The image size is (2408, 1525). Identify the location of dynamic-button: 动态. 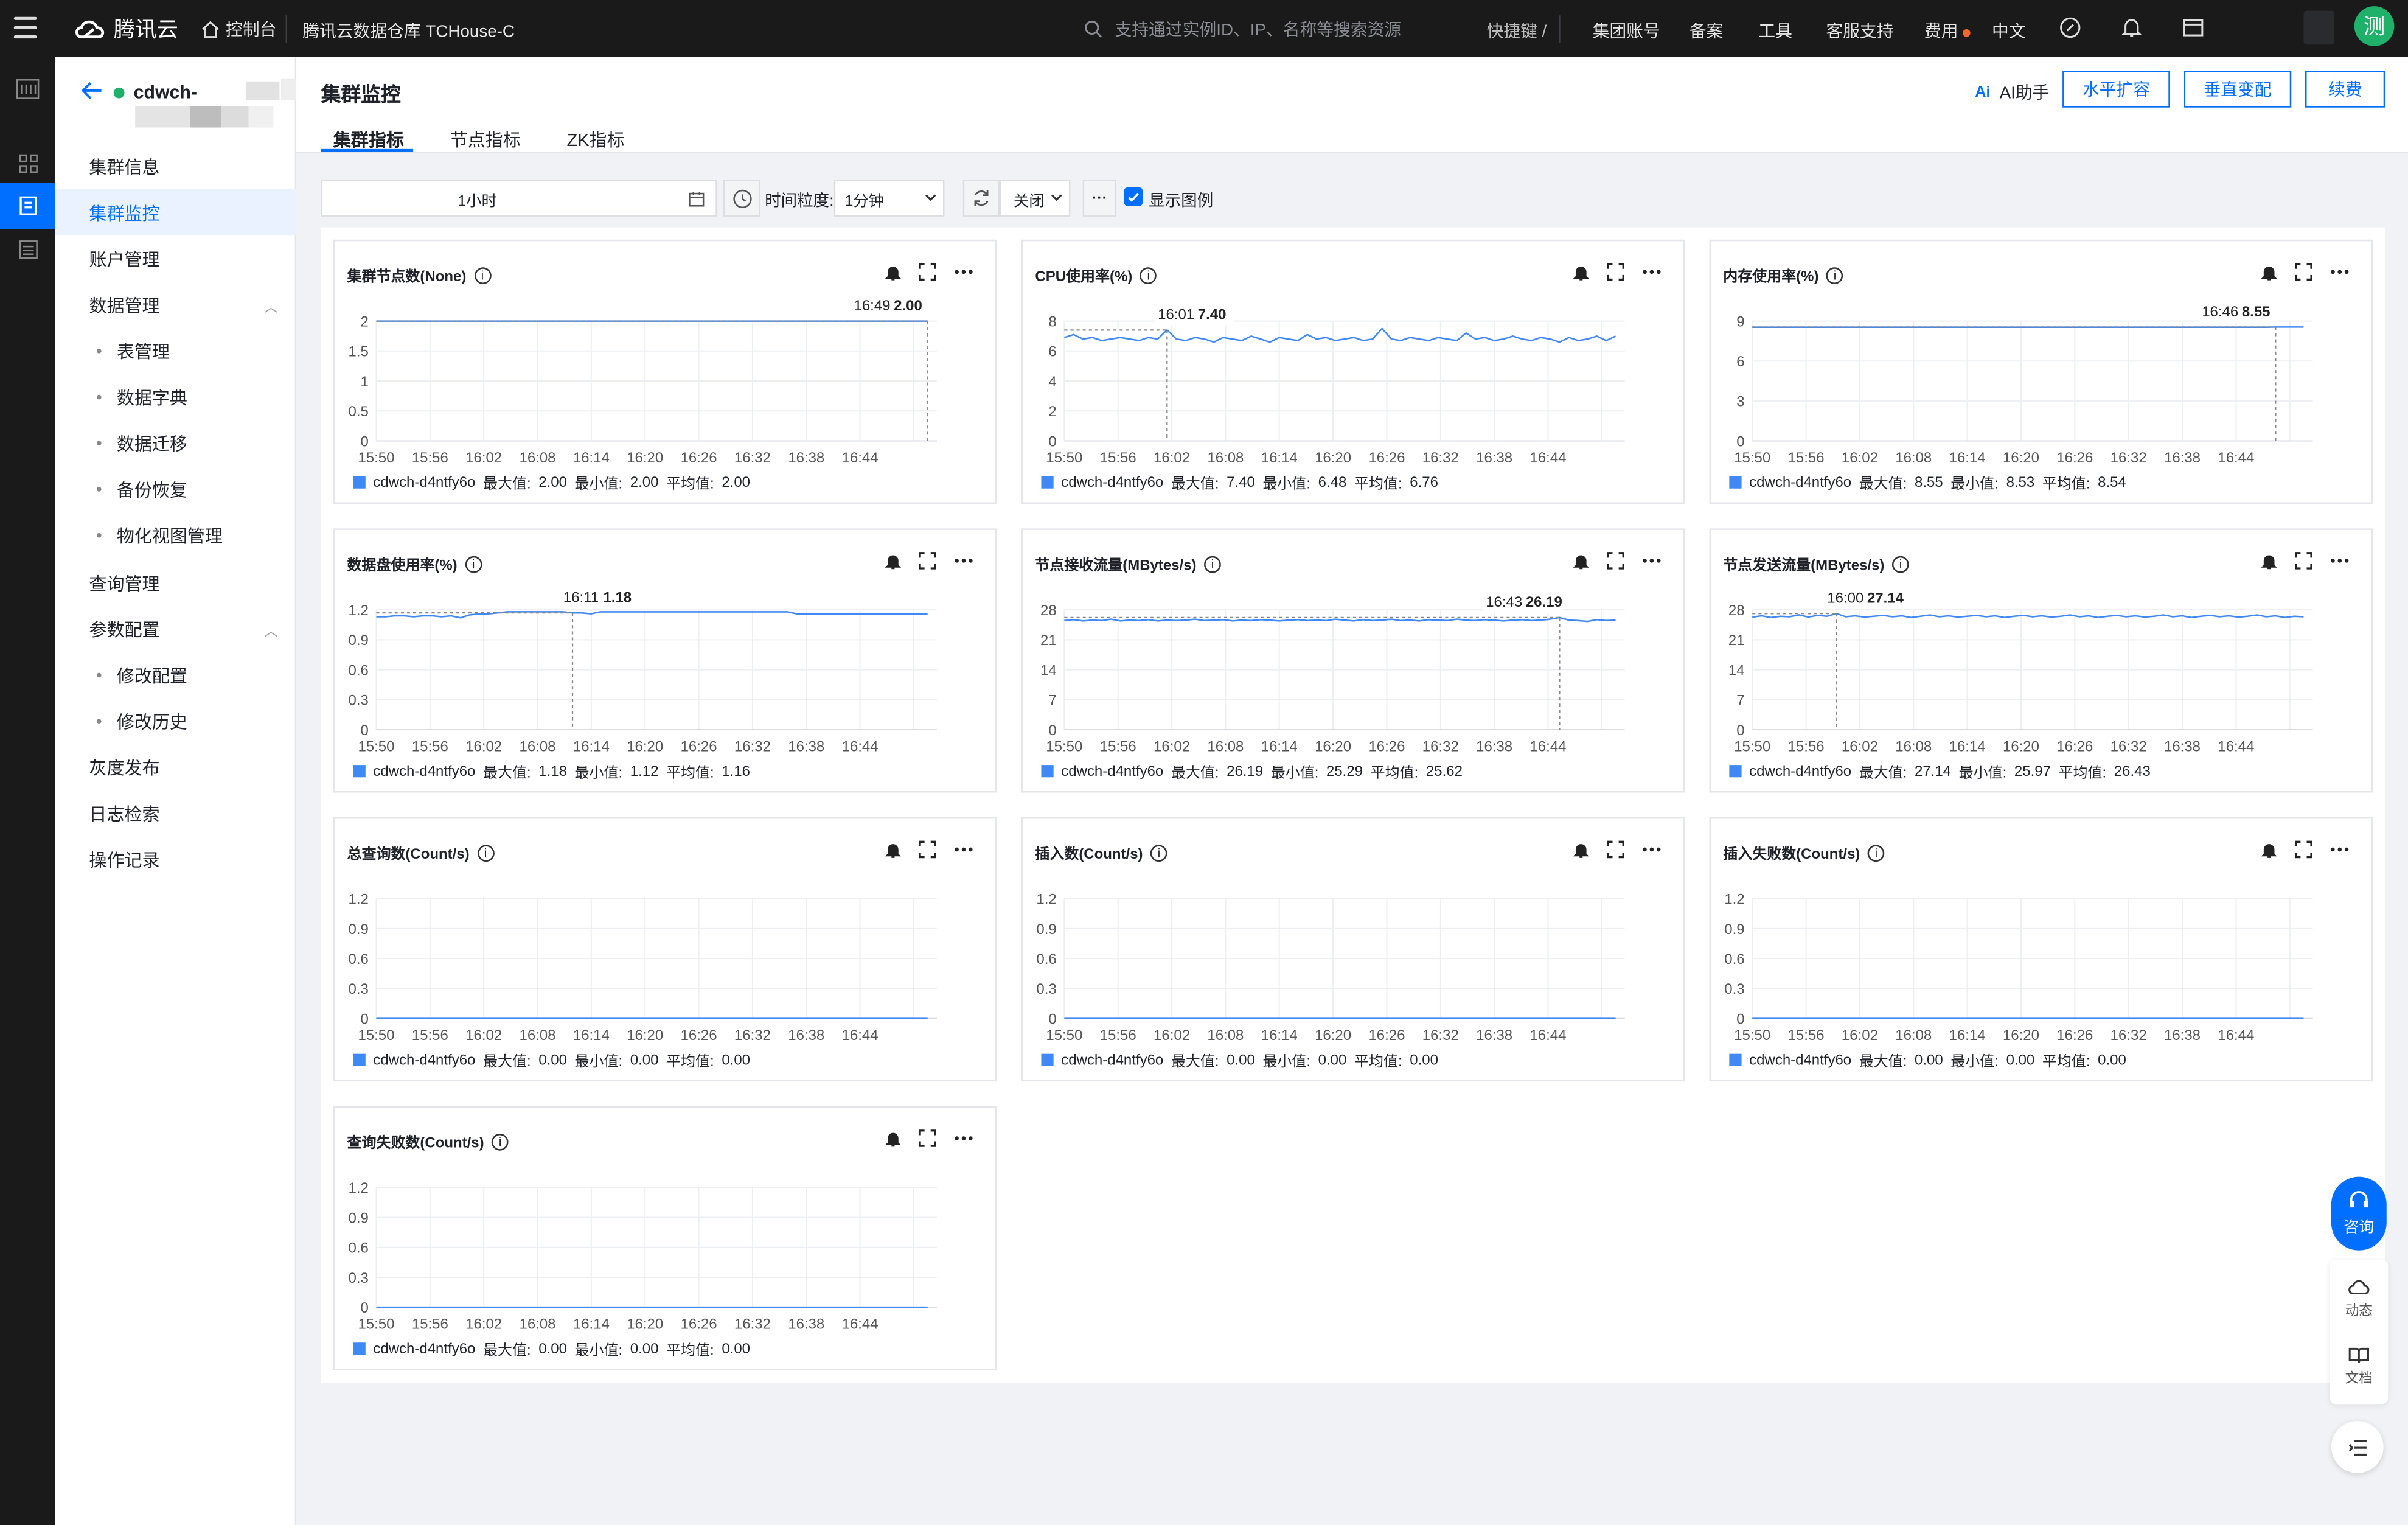
(2359, 1298).